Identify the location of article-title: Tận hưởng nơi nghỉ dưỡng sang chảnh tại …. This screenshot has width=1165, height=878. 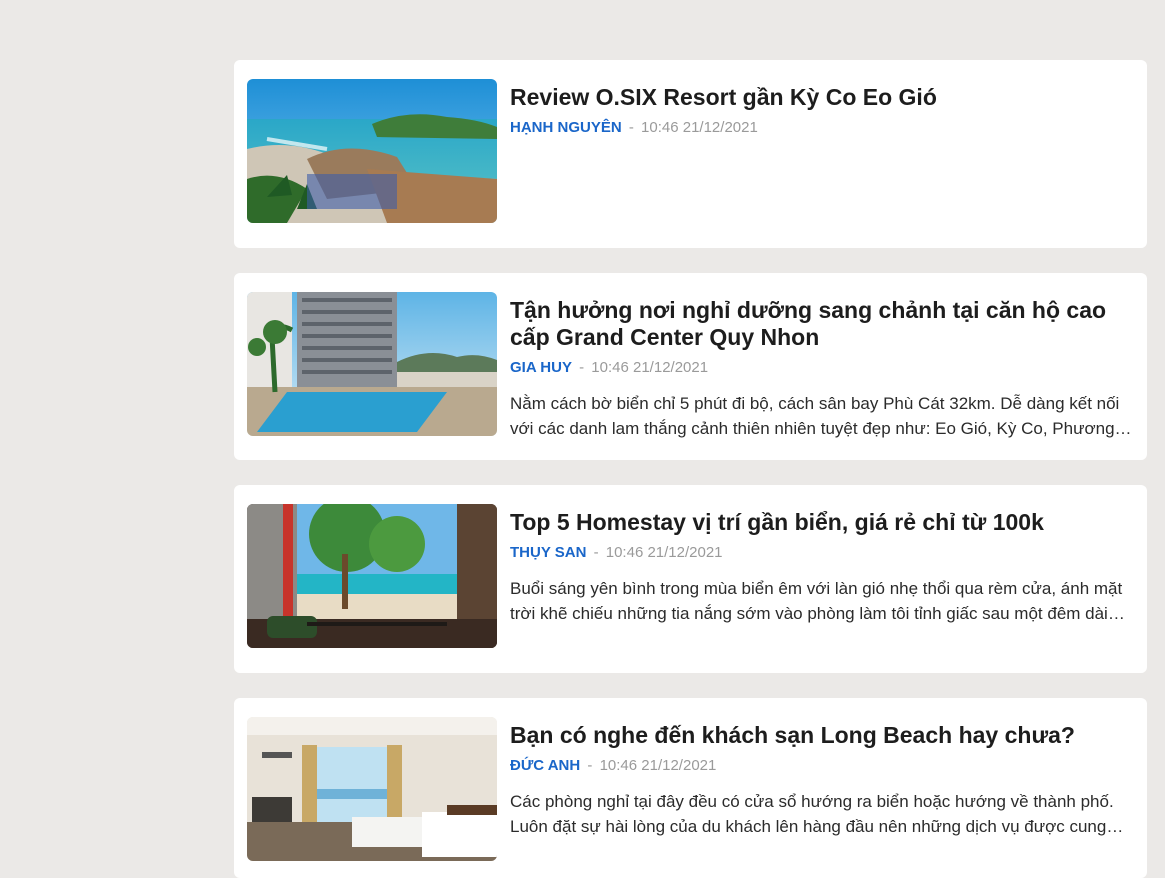
(822, 324).